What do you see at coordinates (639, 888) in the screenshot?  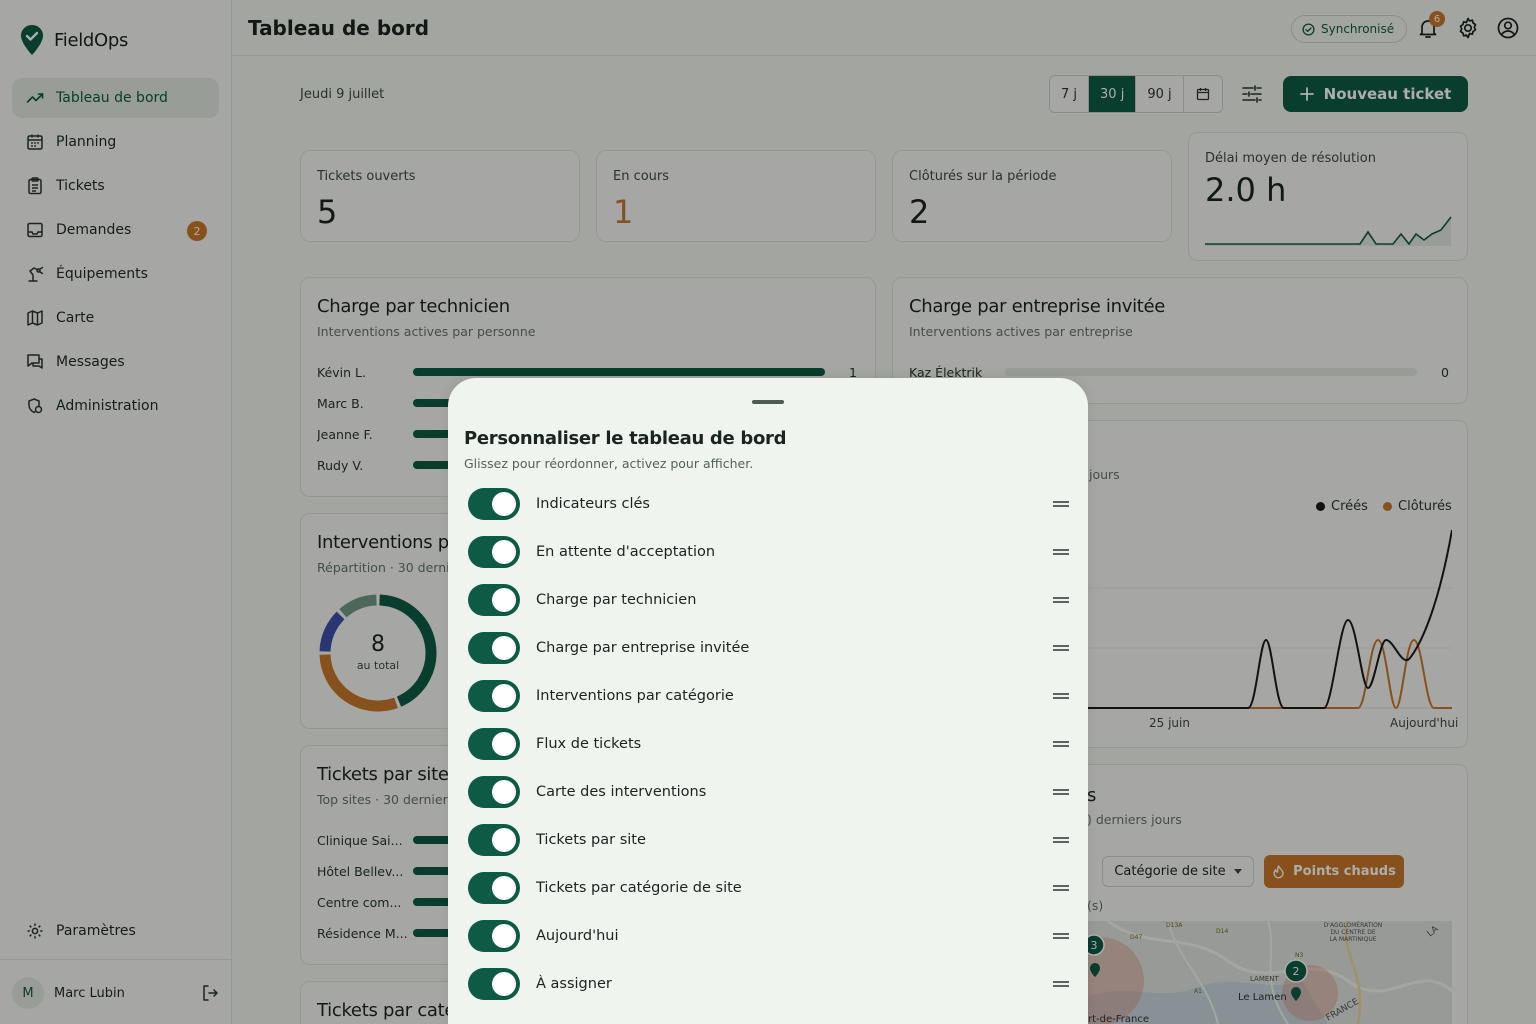 I see `widget-label: Tickets par catégorie de site` at bounding box center [639, 888].